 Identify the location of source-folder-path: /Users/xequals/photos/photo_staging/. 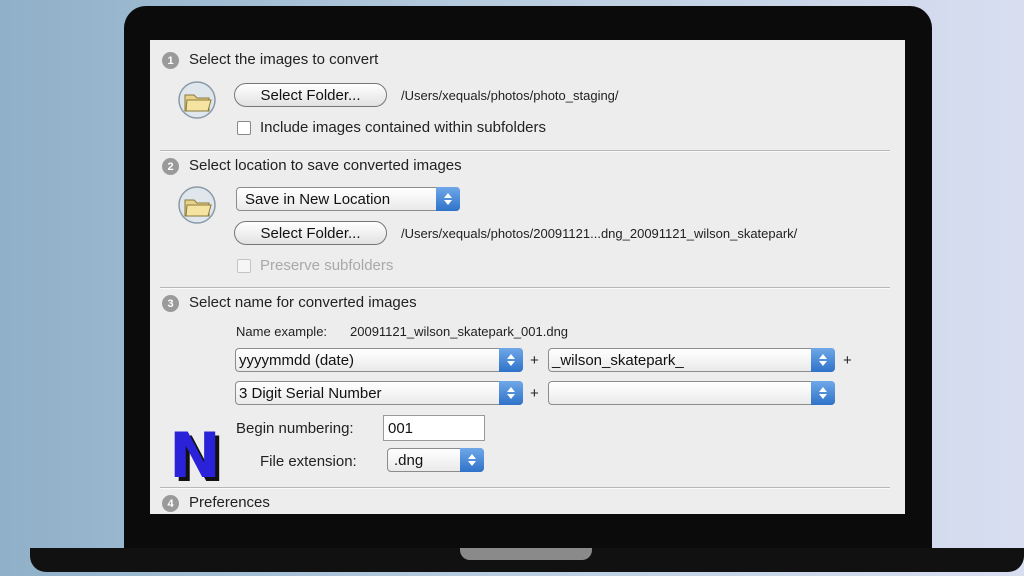
(510, 95).